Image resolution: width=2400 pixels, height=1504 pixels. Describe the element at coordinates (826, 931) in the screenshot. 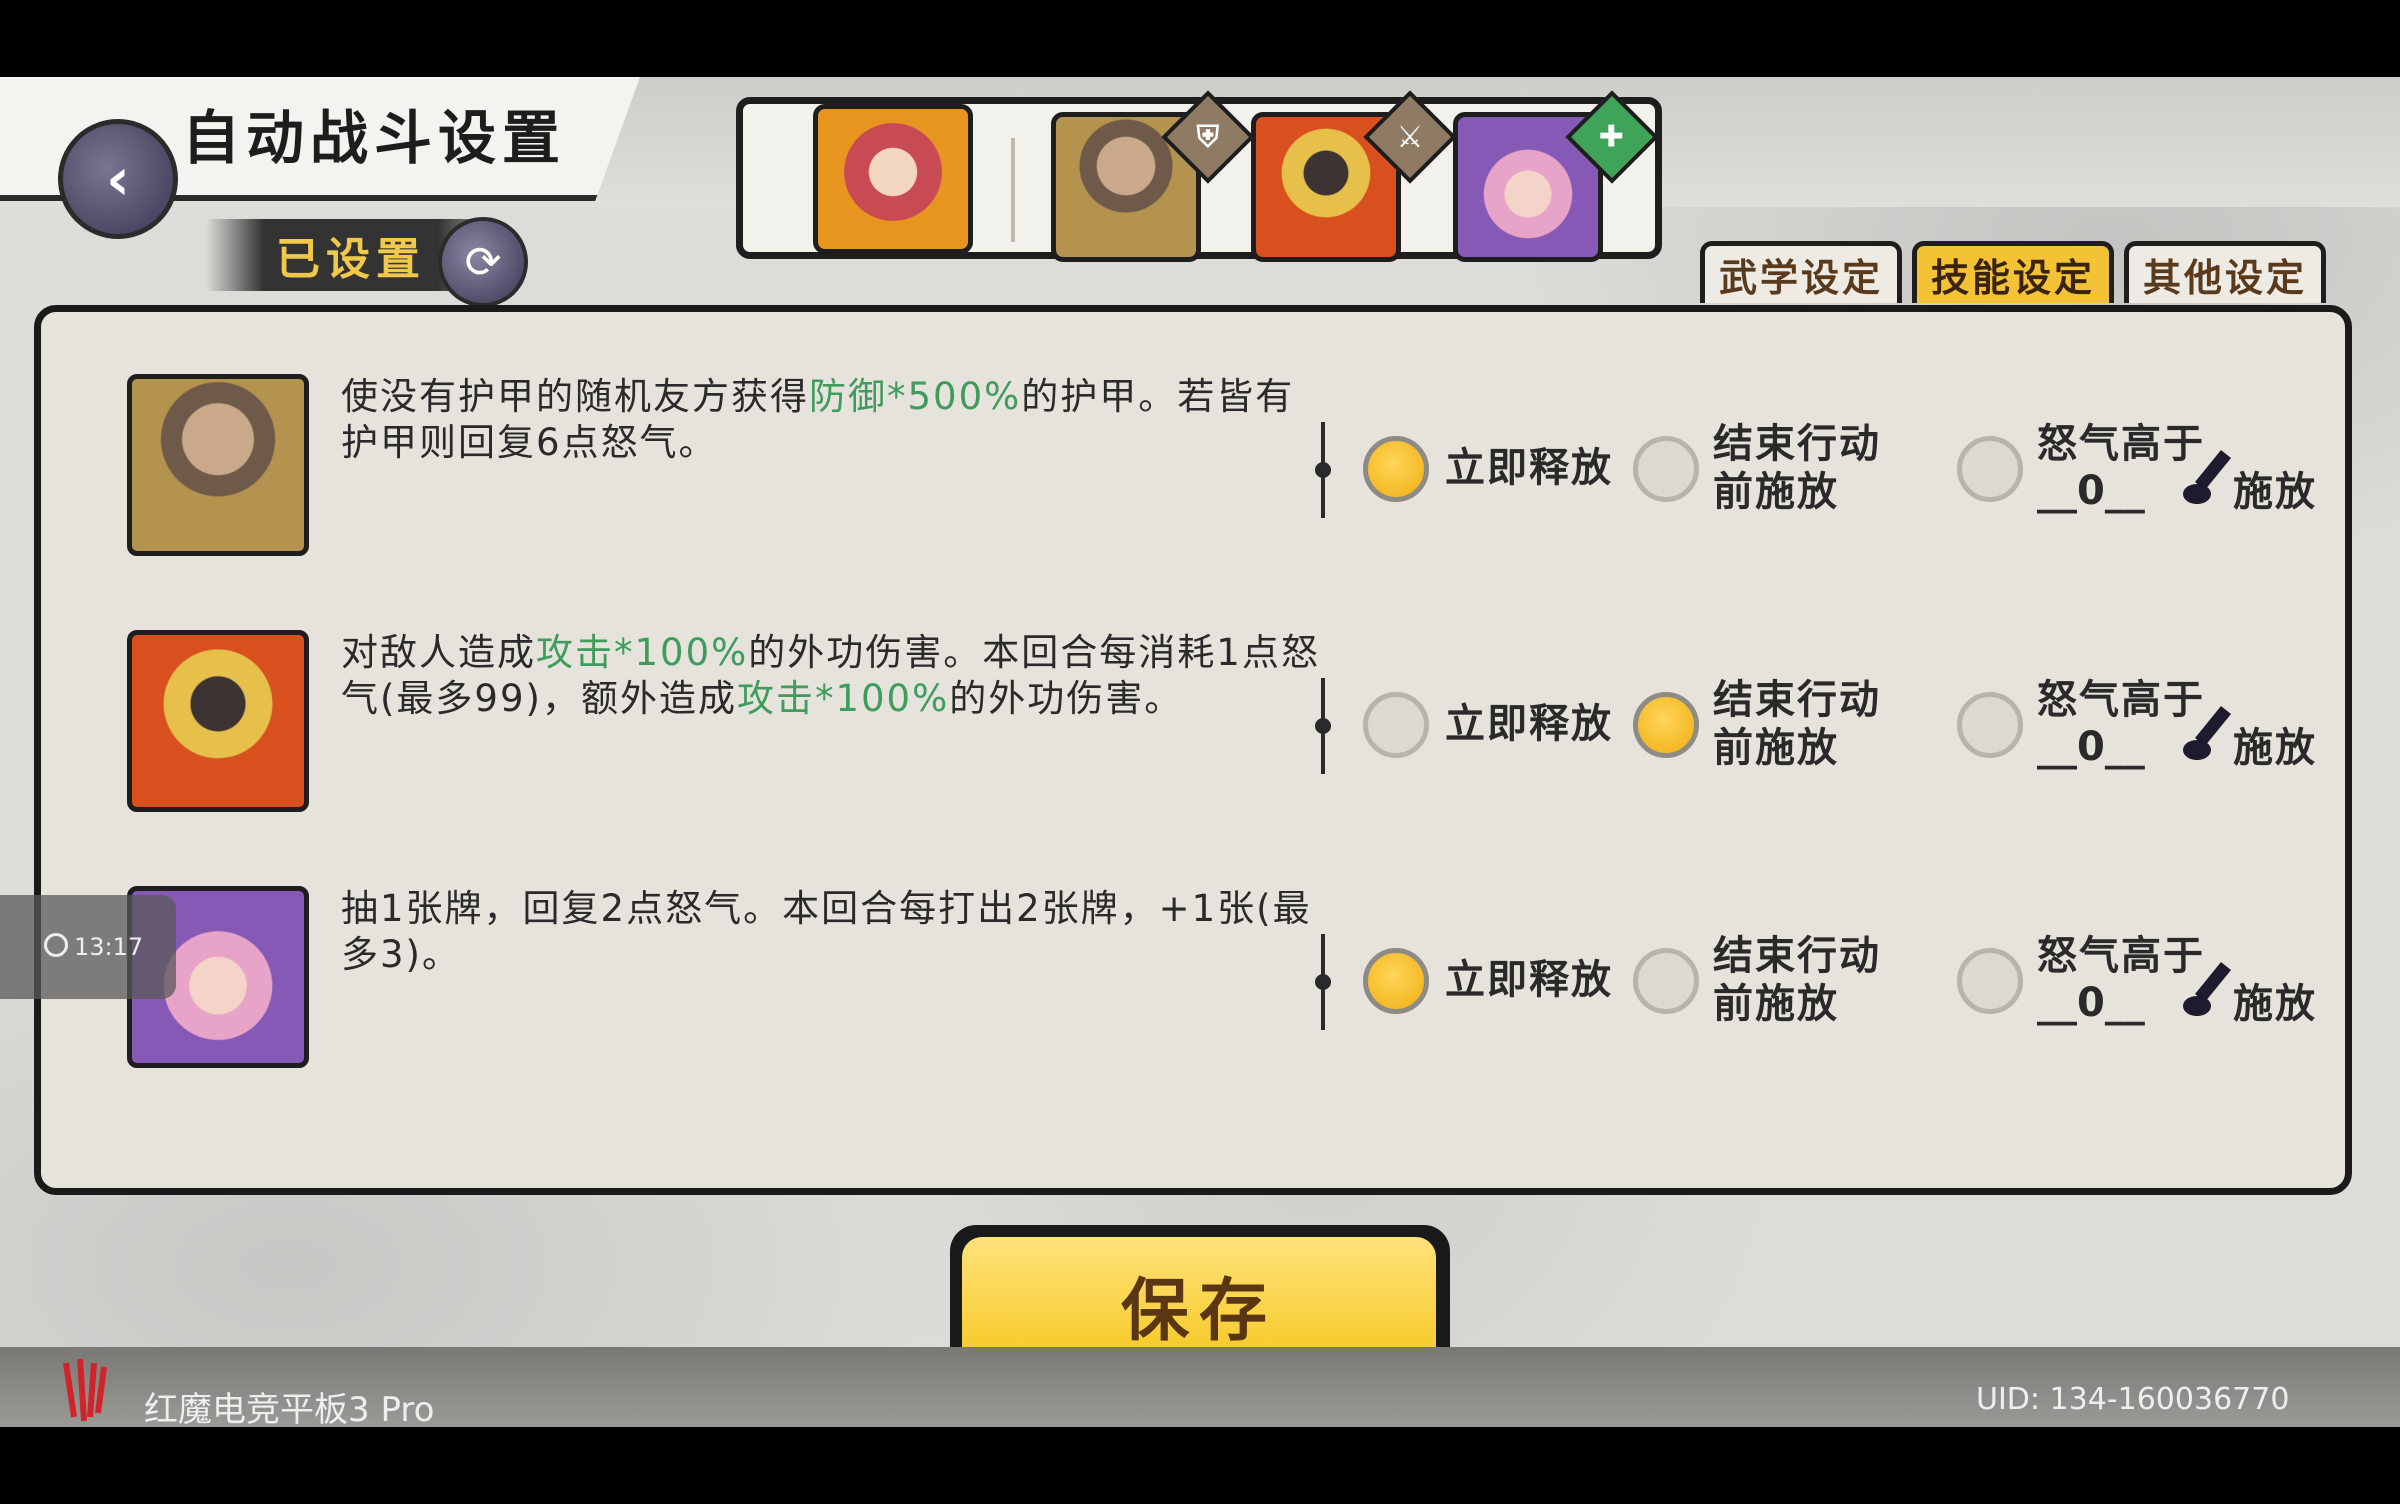

I see `desc-text: 抽1张牌，回复2点怒气。本回合每打出2张牌，+1张(最多3)。` at that location.